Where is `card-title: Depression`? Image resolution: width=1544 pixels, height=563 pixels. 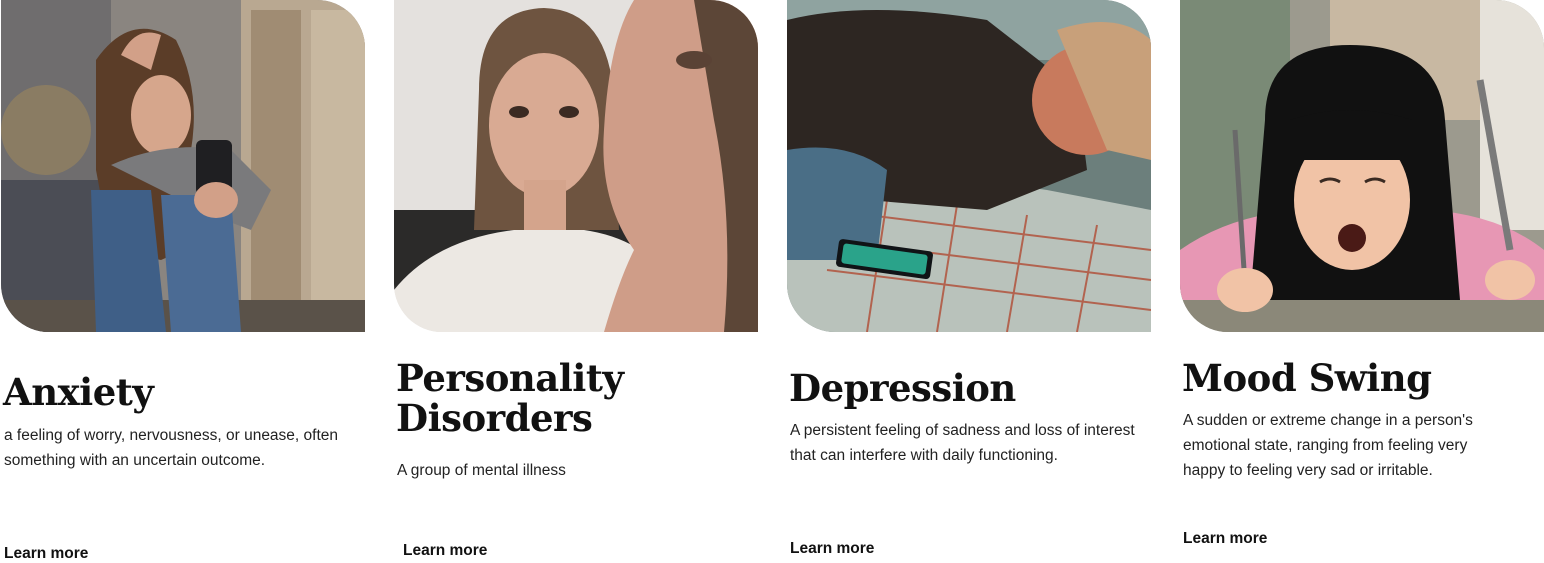
card-title: Depression is located at coordinates (902, 388).